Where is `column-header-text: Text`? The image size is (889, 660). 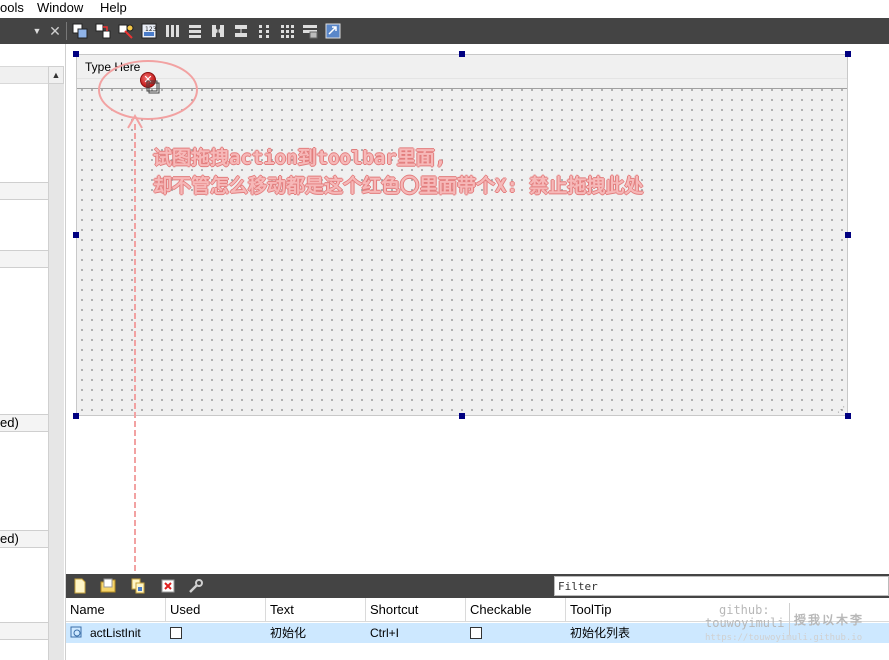
column-header-text: Text is located at coordinates (316, 610).